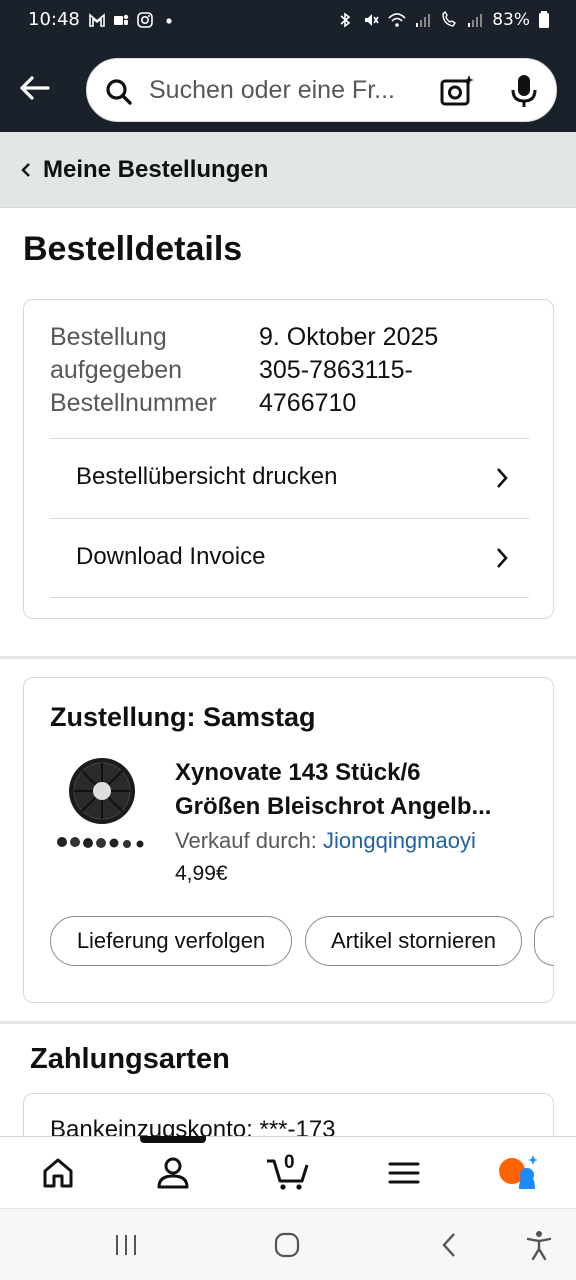  I want to click on system-status-icons: 83%, so click(443, 20).